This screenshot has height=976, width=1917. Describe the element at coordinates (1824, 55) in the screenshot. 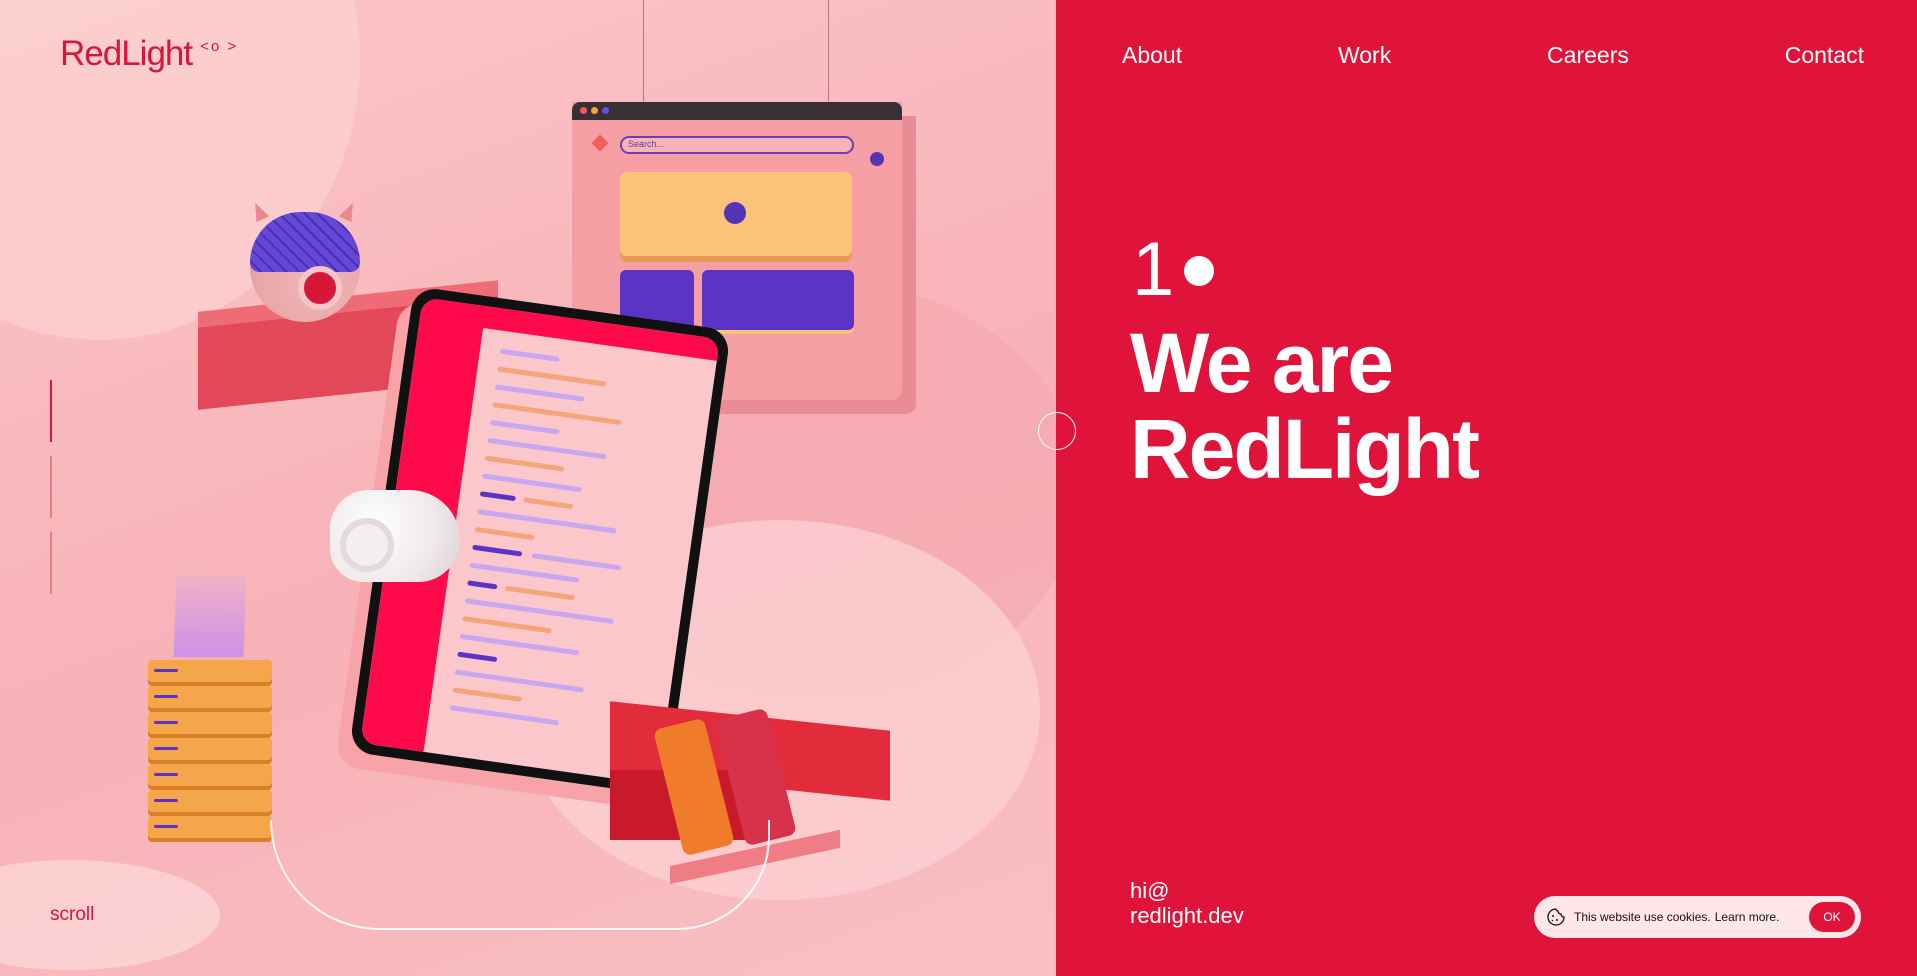

I see `nav-contact: Contact` at that location.